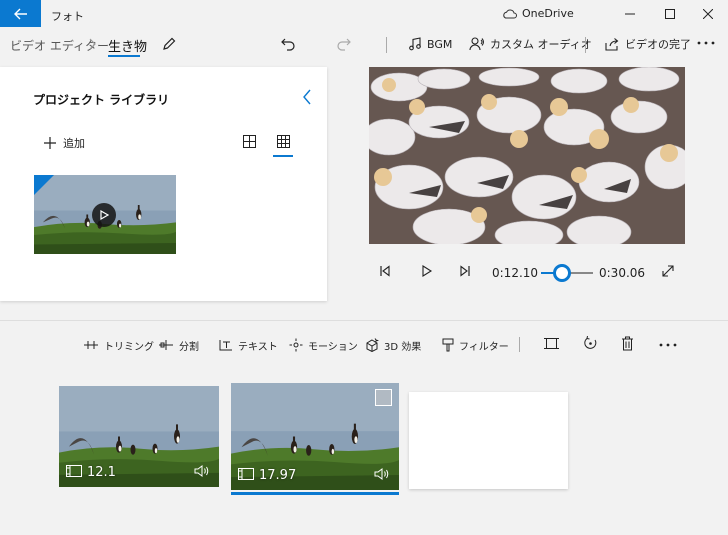 This screenshot has width=728, height=535. I want to click on large-grid-view-icon, so click(249, 141).